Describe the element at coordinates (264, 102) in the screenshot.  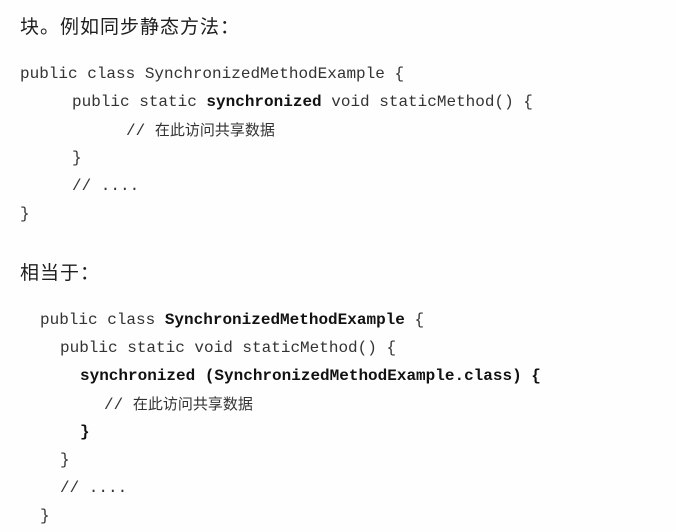
I see `keyword-synchronized: synchronized` at that location.